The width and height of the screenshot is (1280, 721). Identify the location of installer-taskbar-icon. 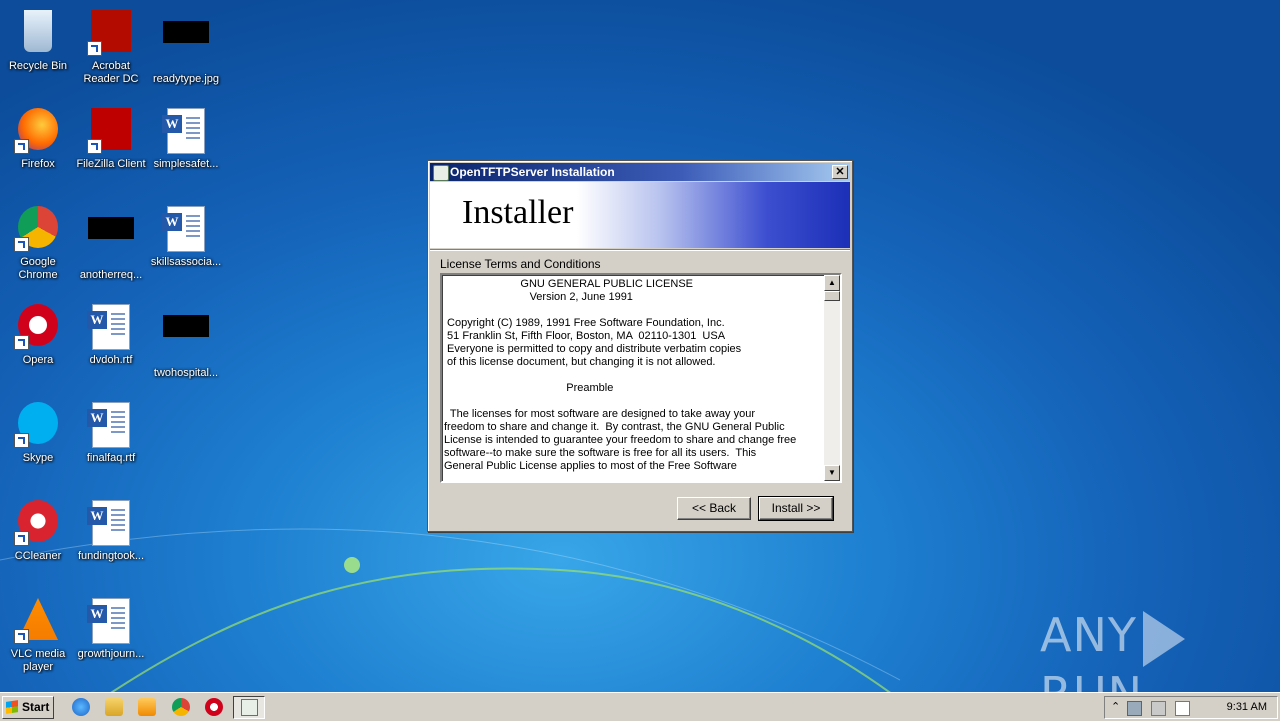
(249, 707).